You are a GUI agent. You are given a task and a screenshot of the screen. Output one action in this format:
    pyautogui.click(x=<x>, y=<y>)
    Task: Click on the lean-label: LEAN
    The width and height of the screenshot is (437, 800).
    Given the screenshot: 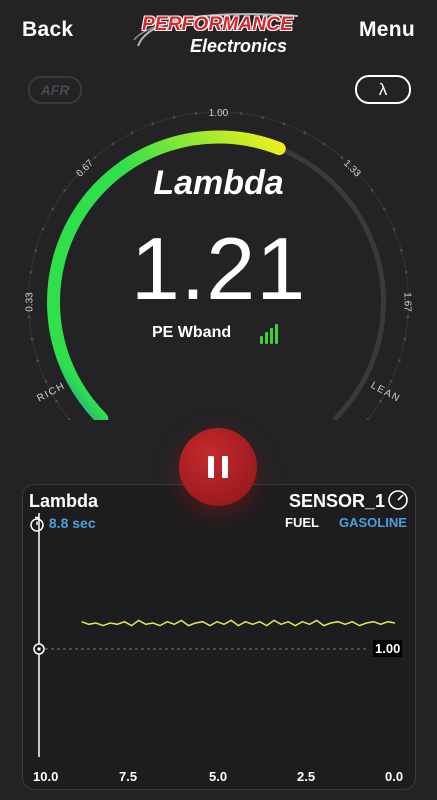 What is the action you would take?
    pyautogui.click(x=386, y=392)
    